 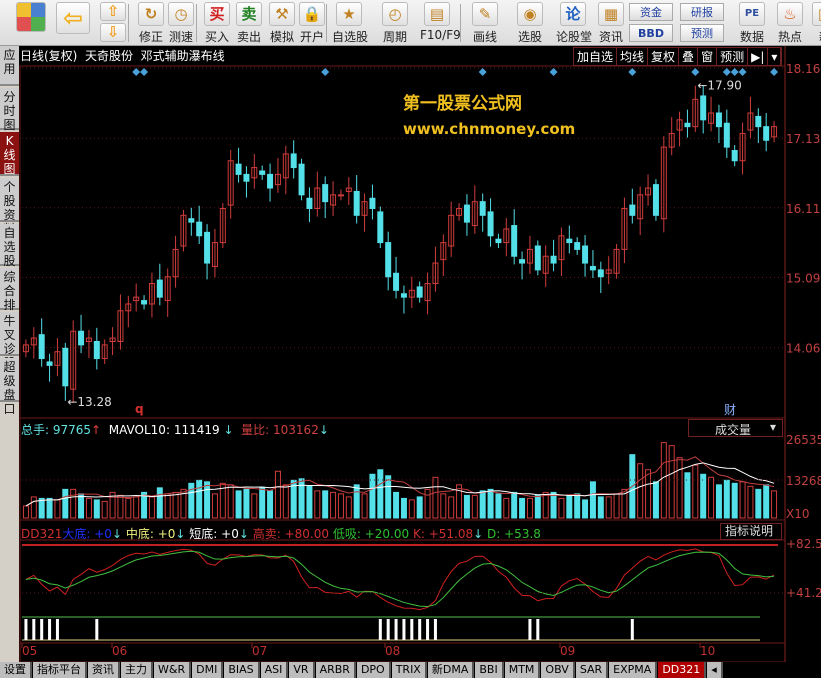 What do you see at coordinates (302, 670) in the screenshot?
I see `tab-vr: VR` at bounding box center [302, 670].